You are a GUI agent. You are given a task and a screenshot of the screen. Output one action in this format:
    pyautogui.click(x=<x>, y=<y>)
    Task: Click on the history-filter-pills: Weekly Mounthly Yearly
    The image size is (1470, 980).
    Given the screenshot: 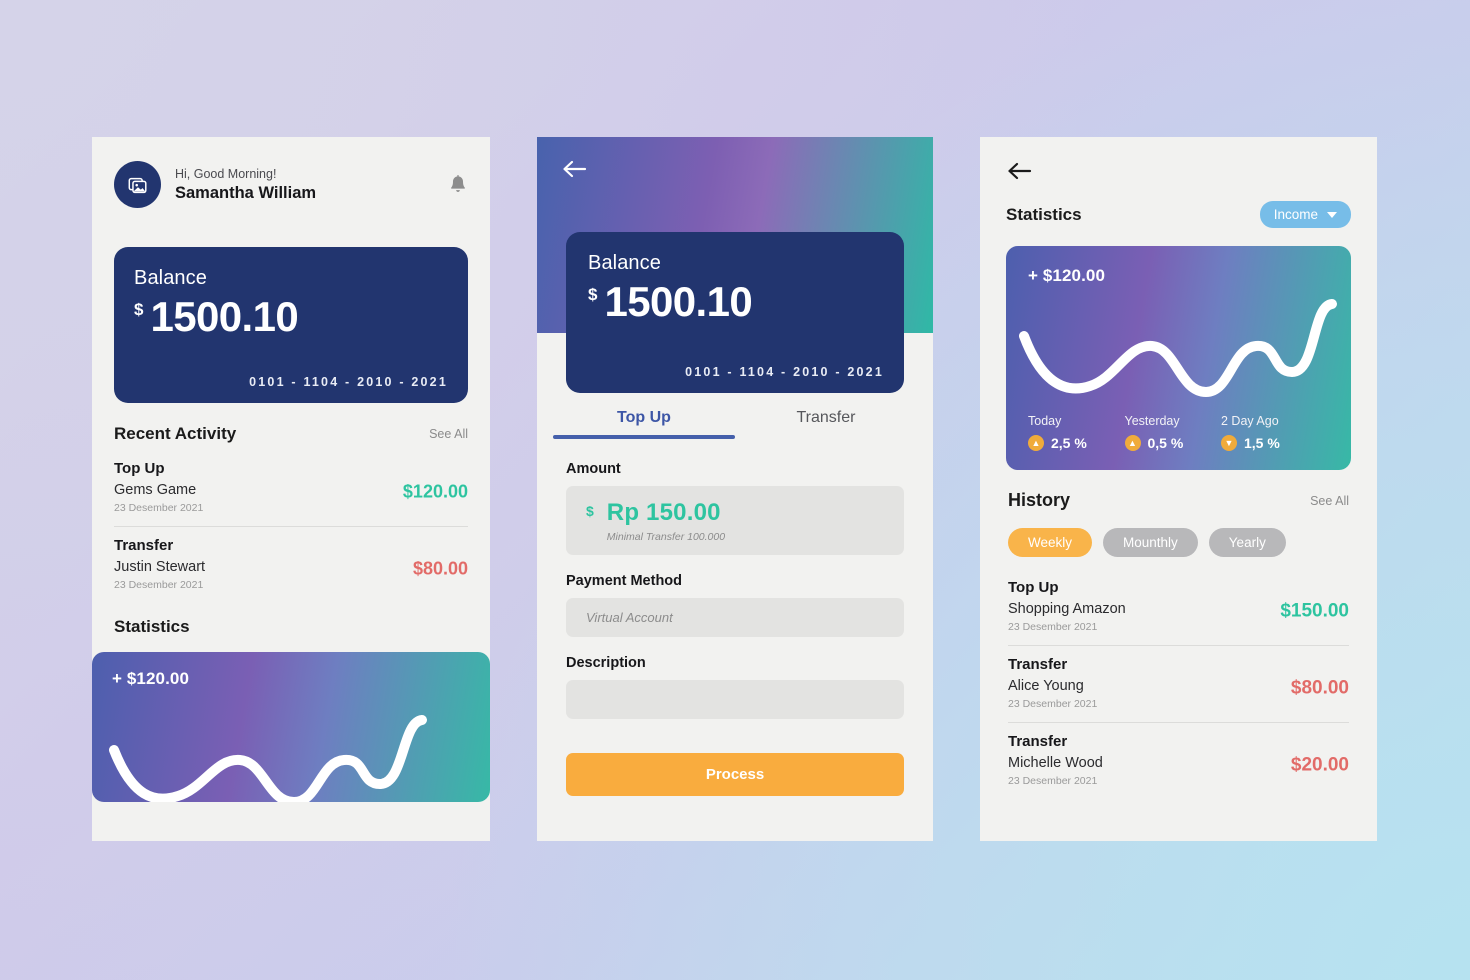 What is the action you would take?
    pyautogui.click(x=1178, y=542)
    